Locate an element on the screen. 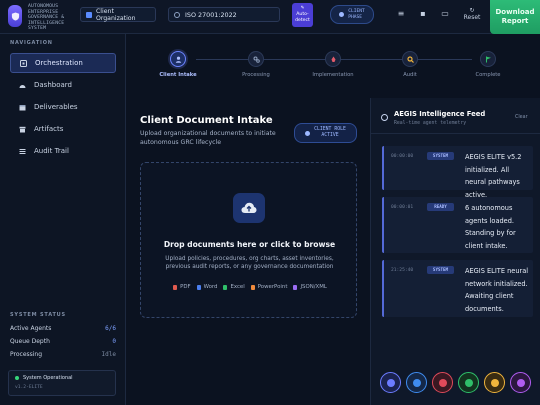 The image size is (540, 405). step-audit: Audit is located at coordinates (410, 64).